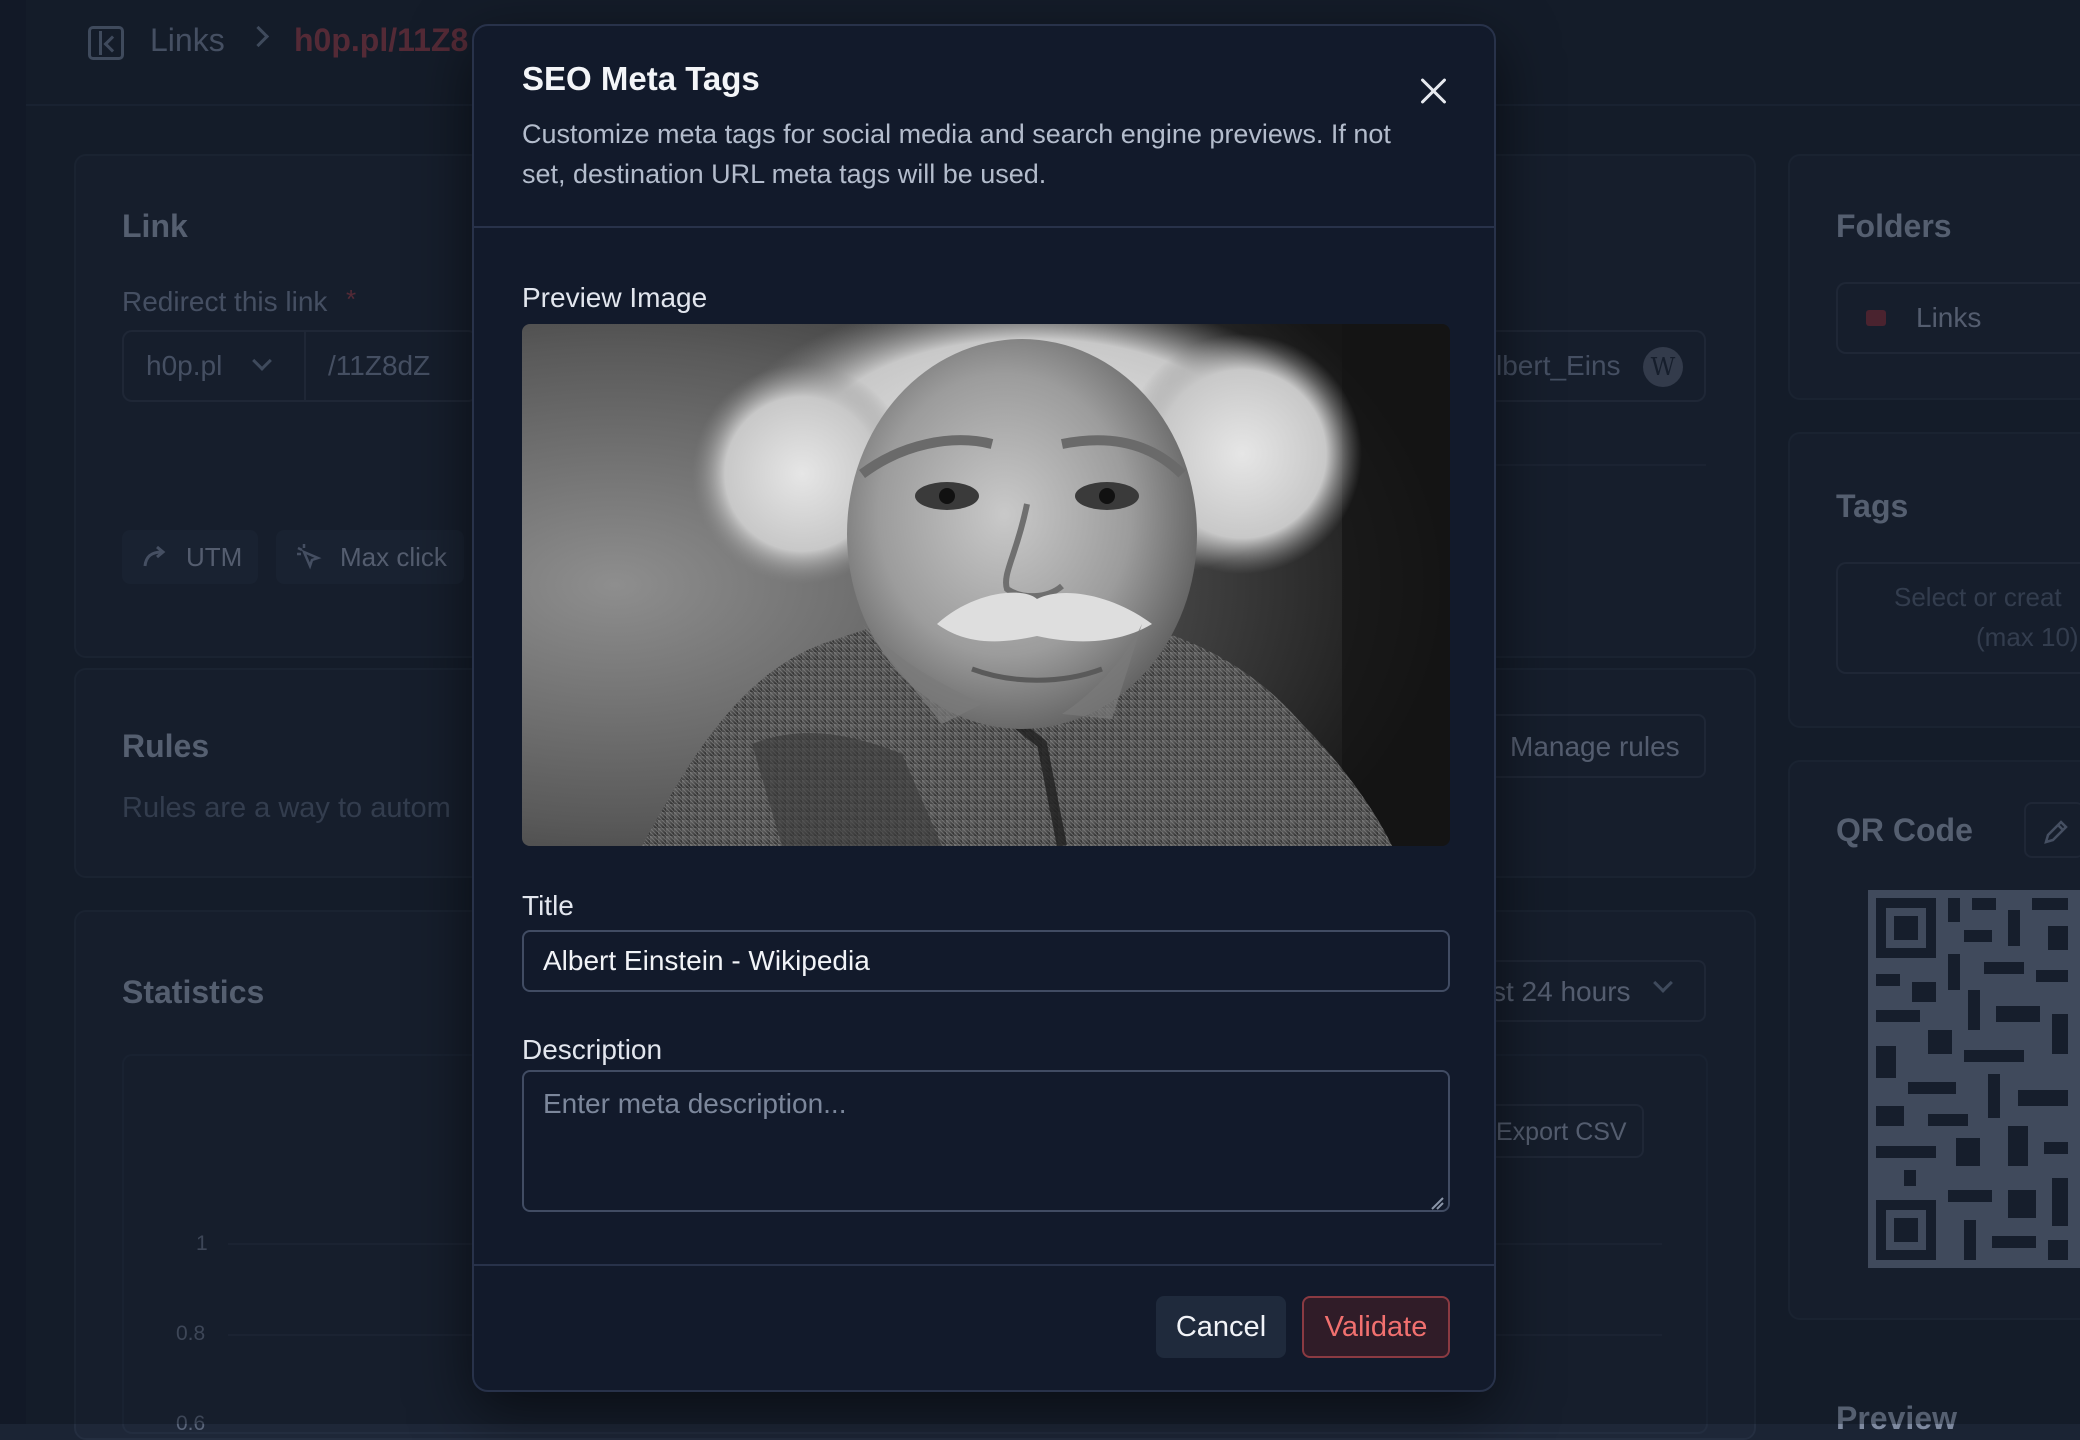 The width and height of the screenshot is (2080, 1440). What do you see at coordinates (984, 227) in the screenshot?
I see `header-divider` at bounding box center [984, 227].